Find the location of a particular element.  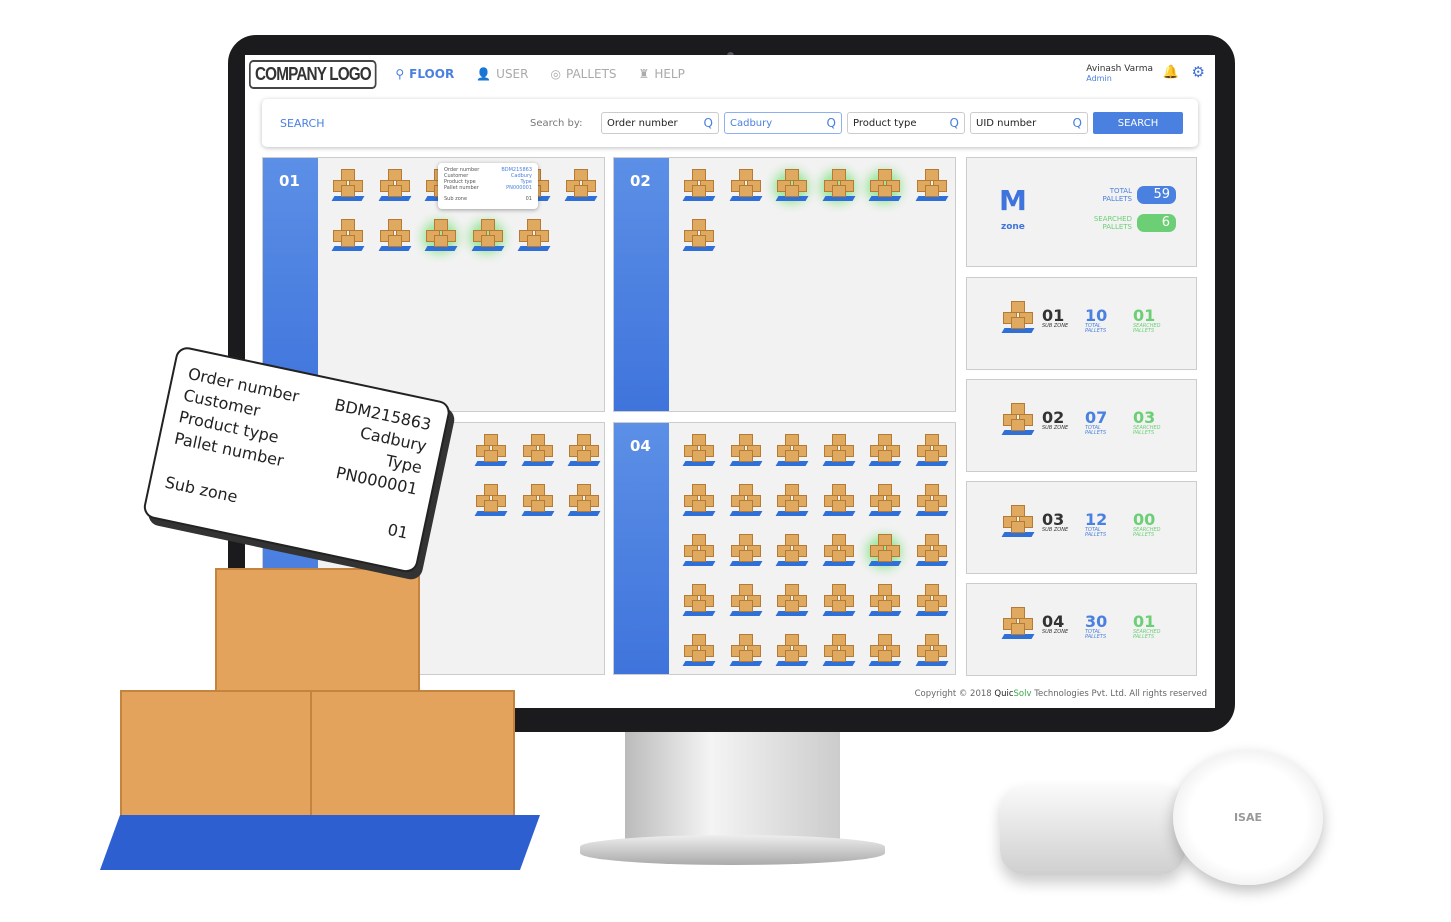

nav-item-help: ♜ HELP is located at coordinates (662, 74).